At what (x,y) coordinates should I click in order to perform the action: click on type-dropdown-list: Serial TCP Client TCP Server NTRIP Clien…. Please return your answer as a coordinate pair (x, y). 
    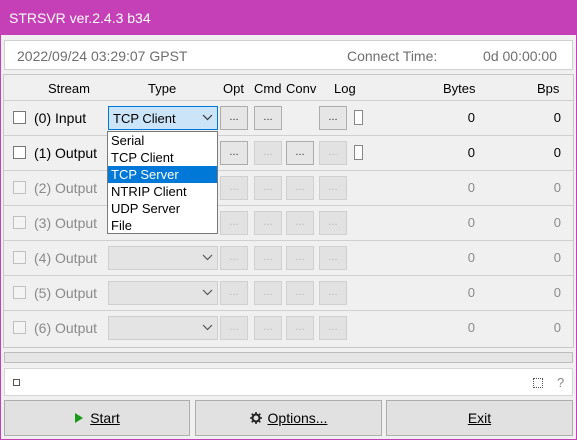
    Looking at the image, I should click on (162, 182).